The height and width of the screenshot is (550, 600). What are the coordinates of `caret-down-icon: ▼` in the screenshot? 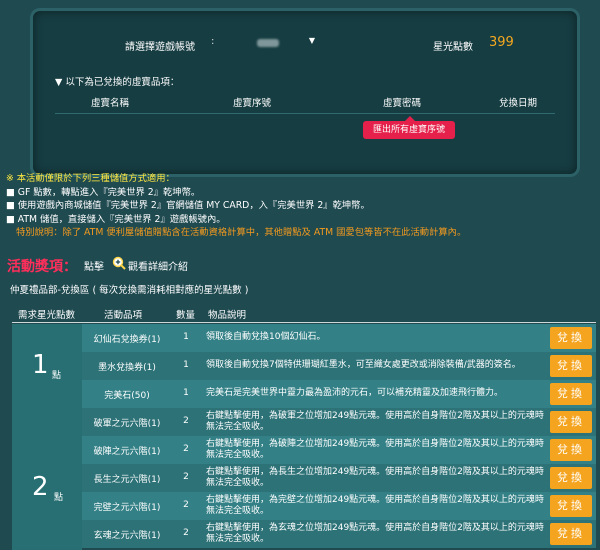 It's located at (311, 40).